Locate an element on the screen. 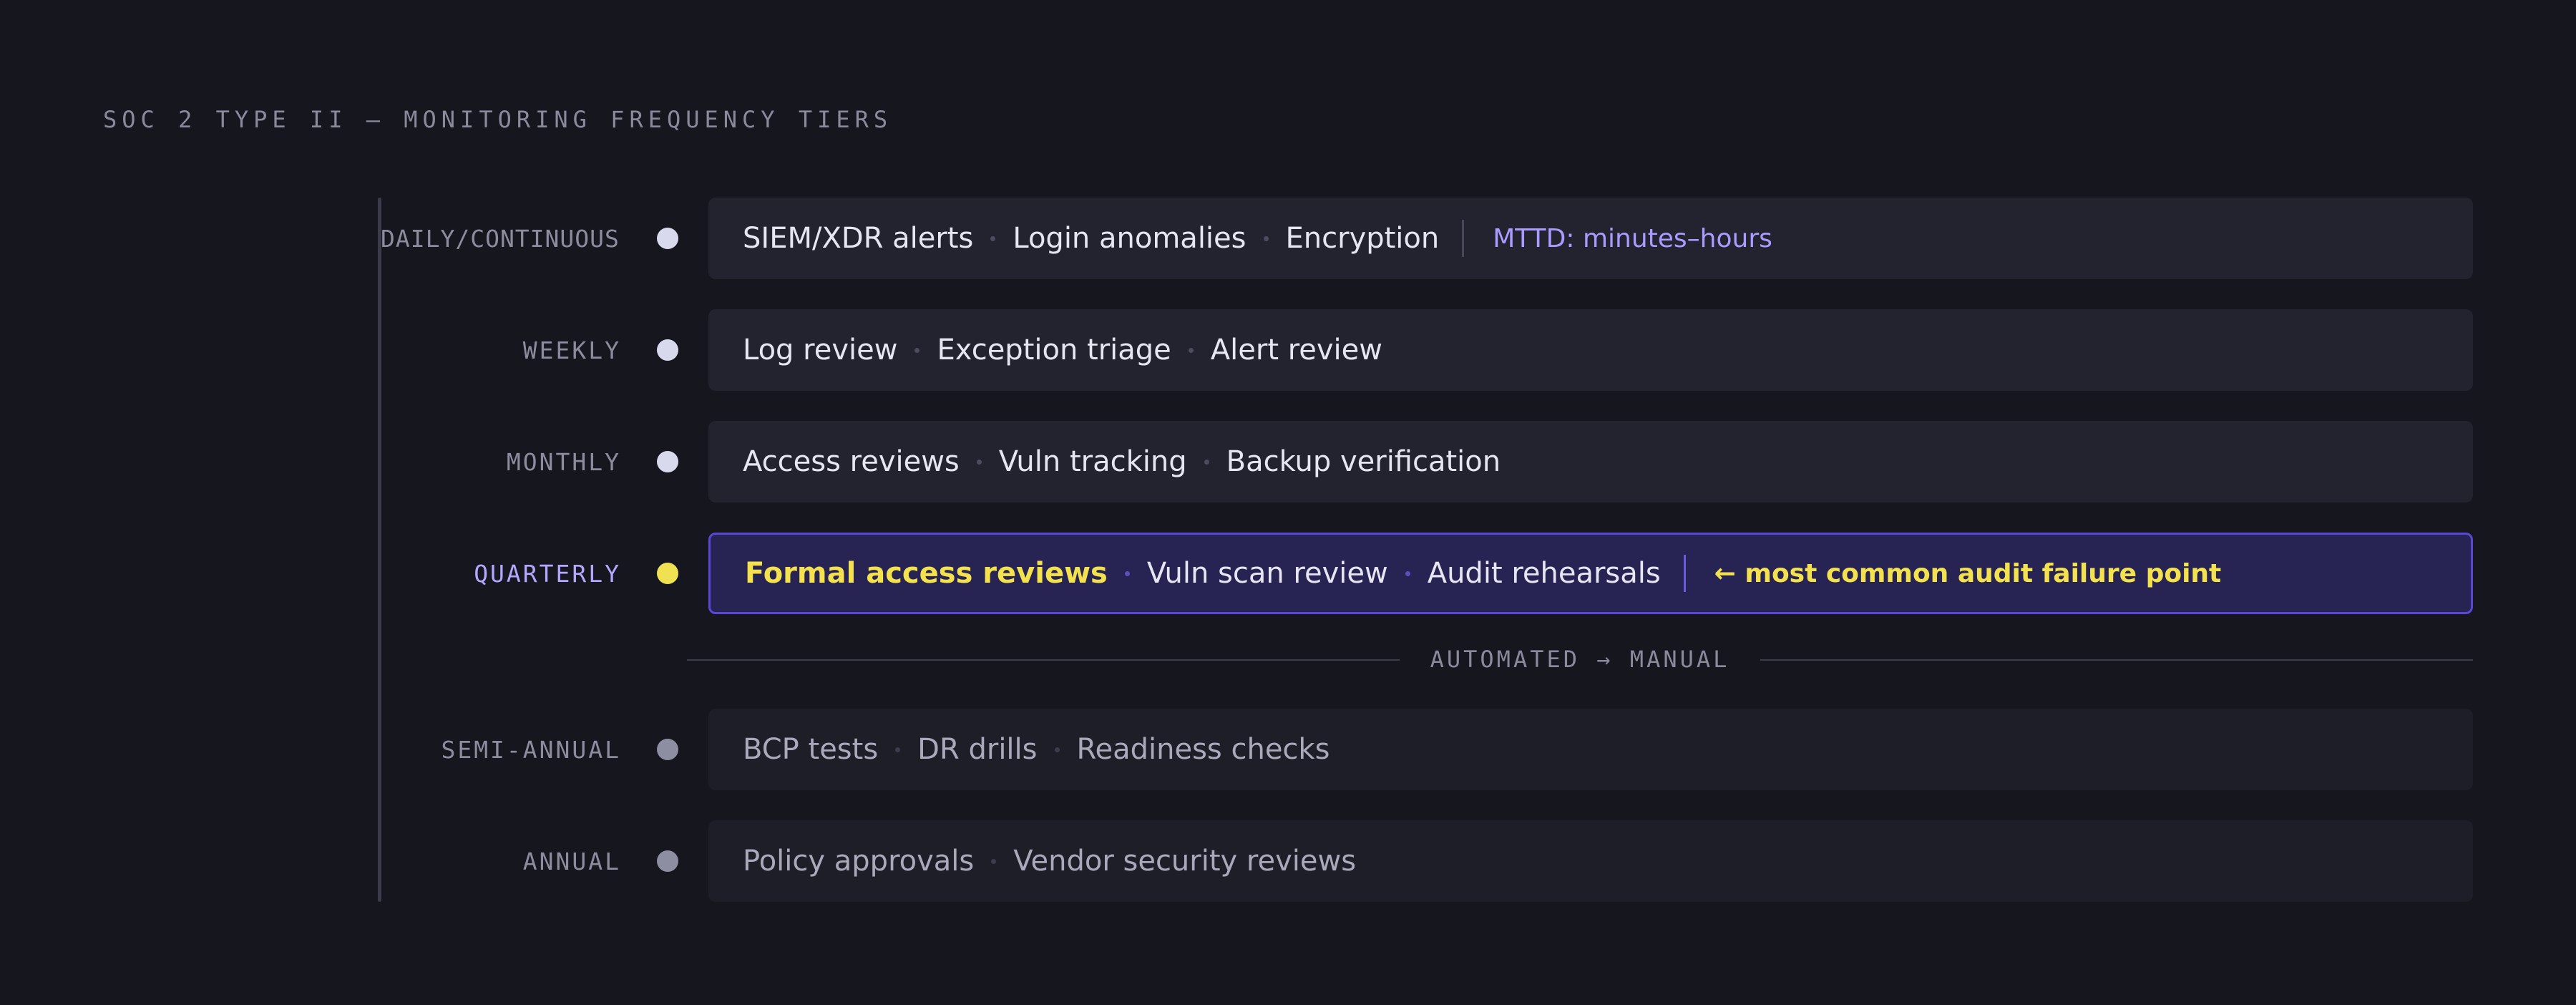 The width and height of the screenshot is (2576, 1005). tier-item: Policy approvals is located at coordinates (859, 862).